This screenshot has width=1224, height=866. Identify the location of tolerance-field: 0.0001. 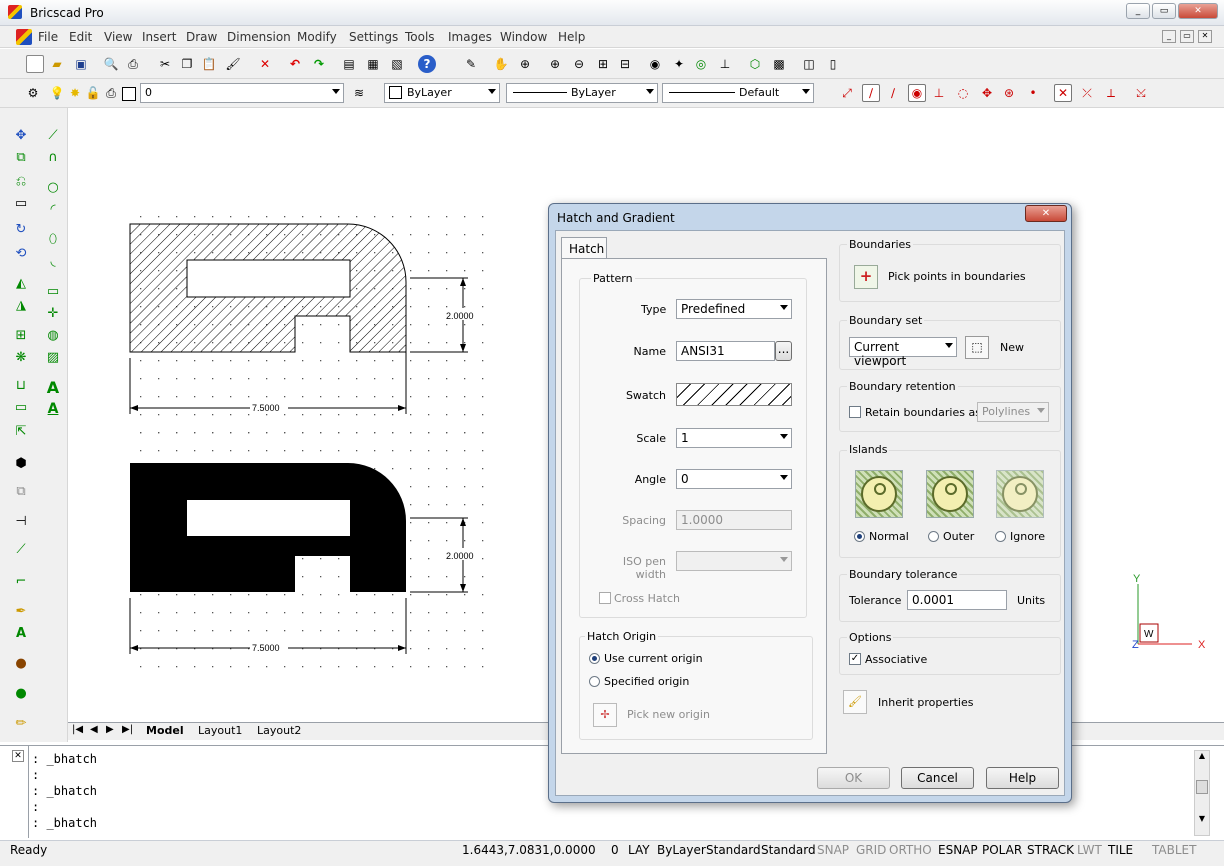
(957, 600).